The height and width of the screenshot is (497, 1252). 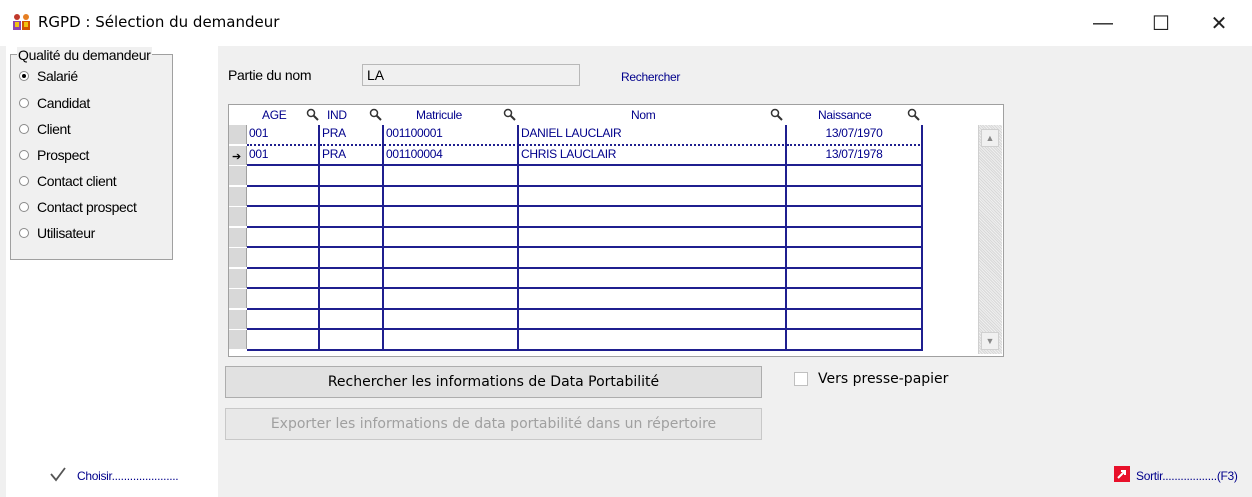 I want to click on radio-utilisateur: Utilisateur, so click(x=57, y=233).